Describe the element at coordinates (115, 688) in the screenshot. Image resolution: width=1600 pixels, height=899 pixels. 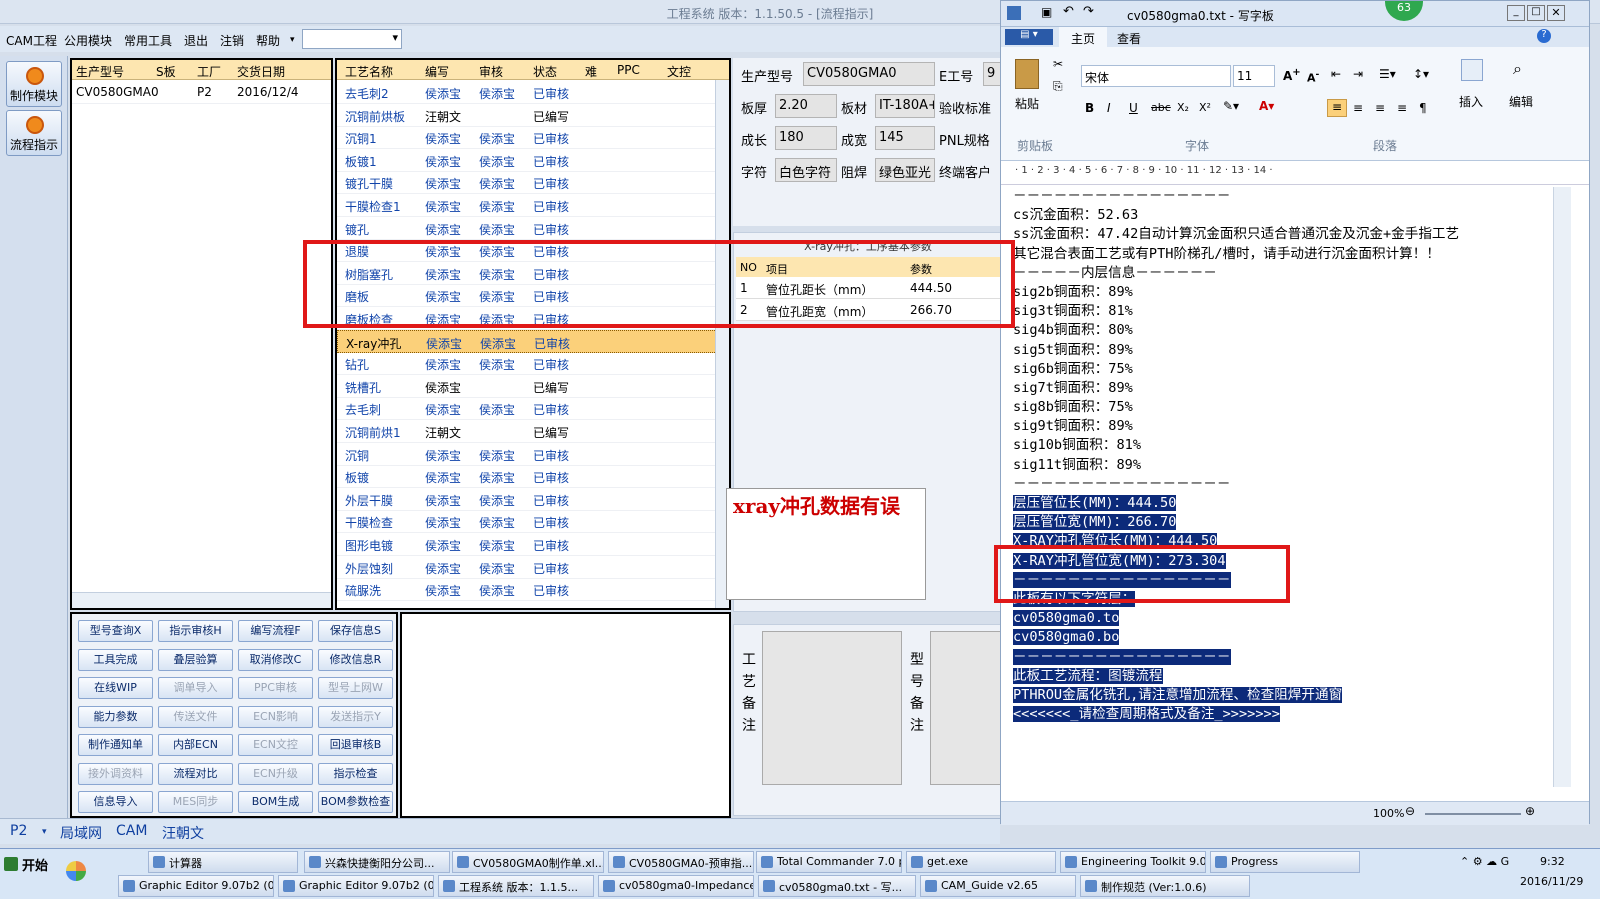
I see `action-button: 在线WIP` at that location.